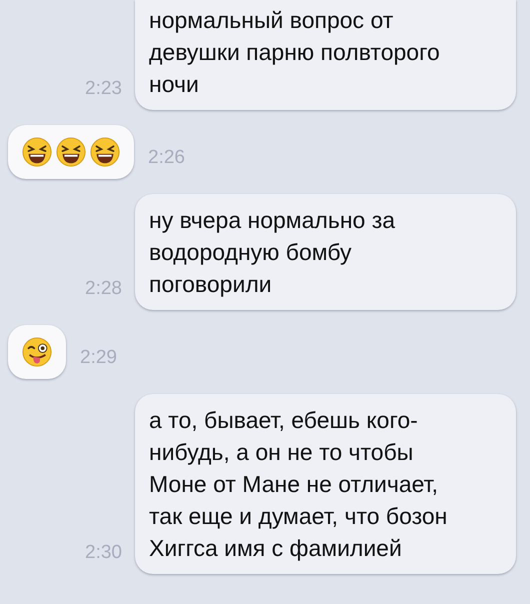  Describe the element at coordinates (166, 158) in the screenshot. I see `message-time: 2:26` at that location.